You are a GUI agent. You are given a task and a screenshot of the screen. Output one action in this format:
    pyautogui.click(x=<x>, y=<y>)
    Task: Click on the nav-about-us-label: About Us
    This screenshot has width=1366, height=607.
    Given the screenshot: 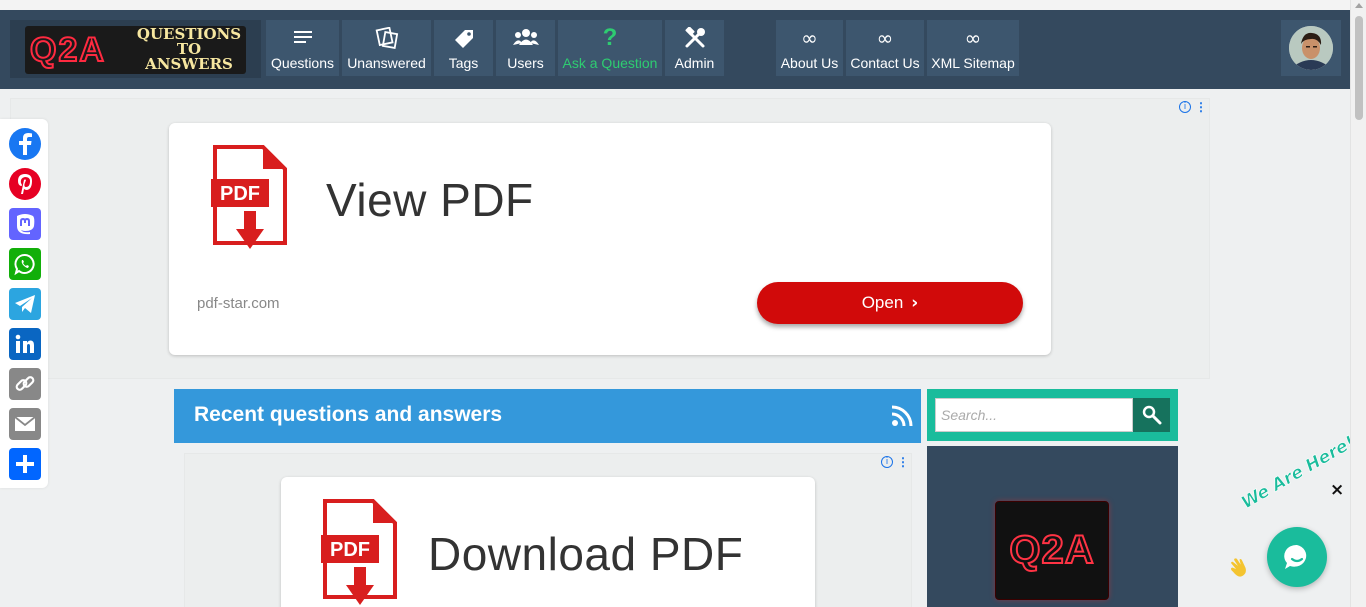 What is the action you would take?
    pyautogui.click(x=809, y=63)
    